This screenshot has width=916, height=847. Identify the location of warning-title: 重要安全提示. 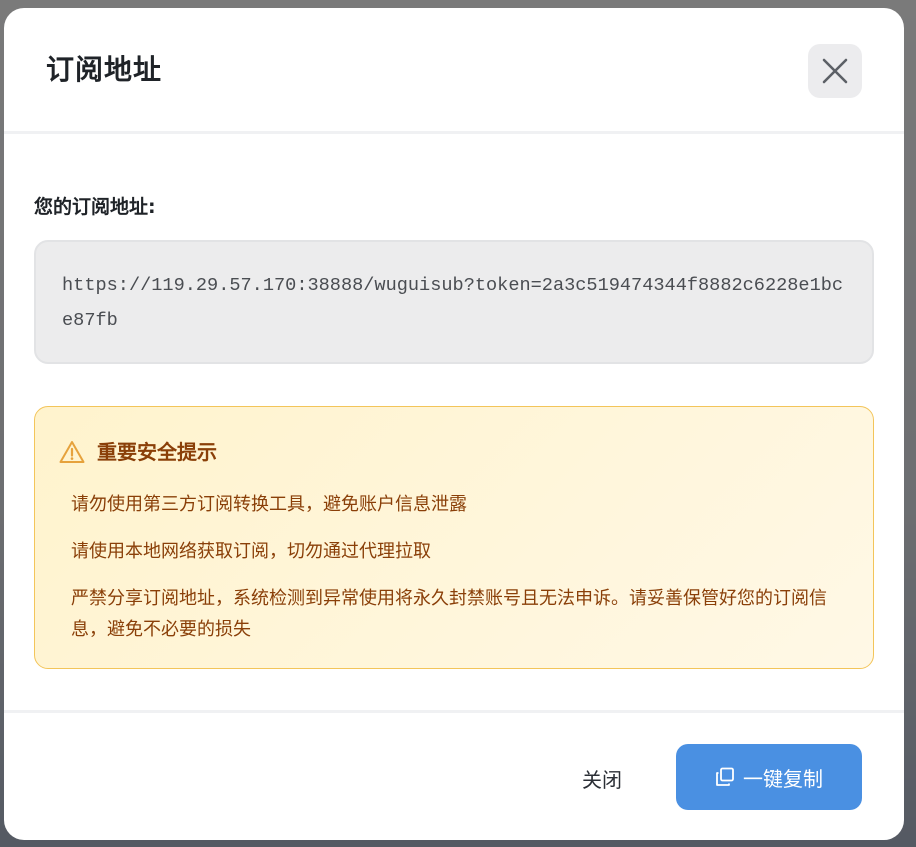
(157, 452).